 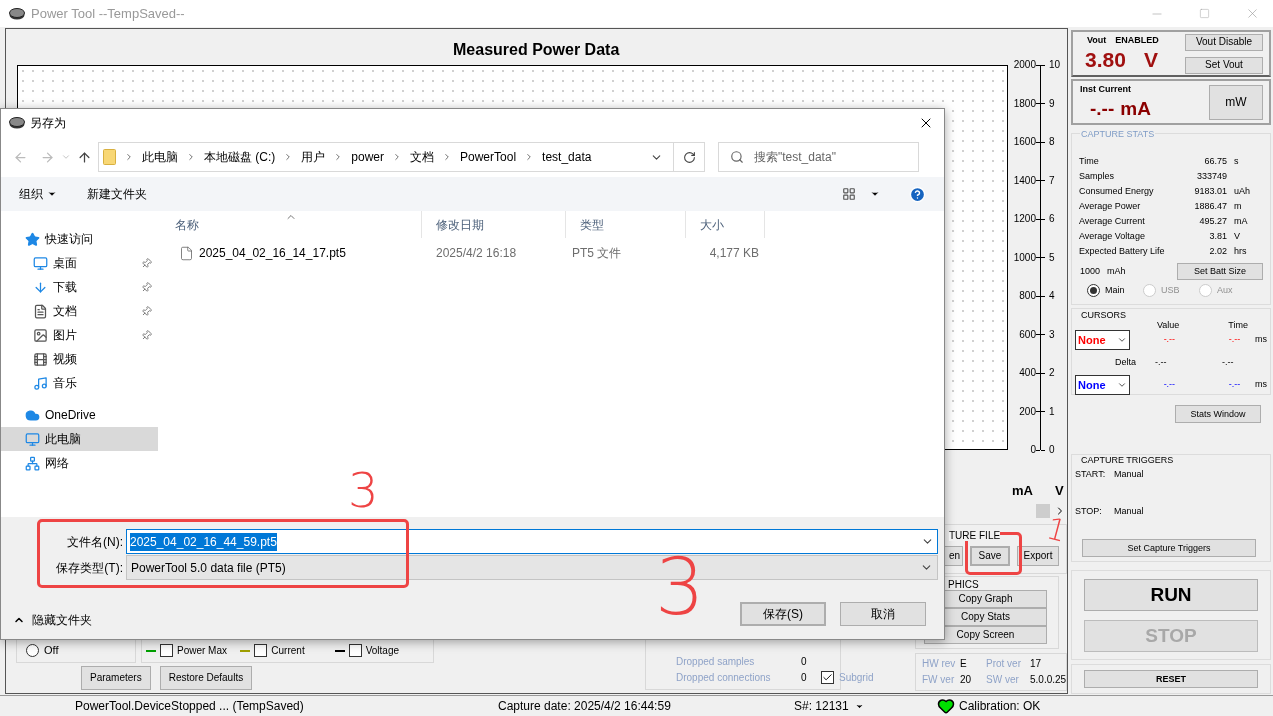 What do you see at coordinates (849, 194) in the screenshot?
I see `view-options-icon` at bounding box center [849, 194].